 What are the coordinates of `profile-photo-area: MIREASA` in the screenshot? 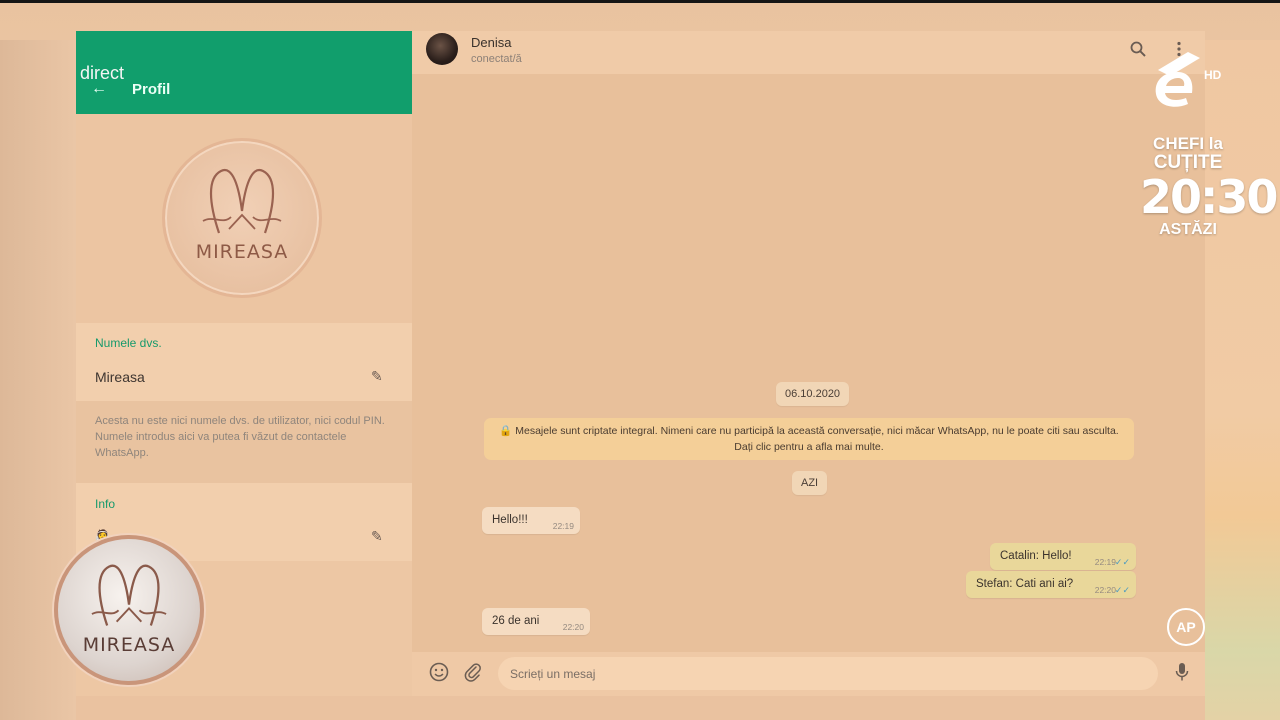 It's located at (244, 218).